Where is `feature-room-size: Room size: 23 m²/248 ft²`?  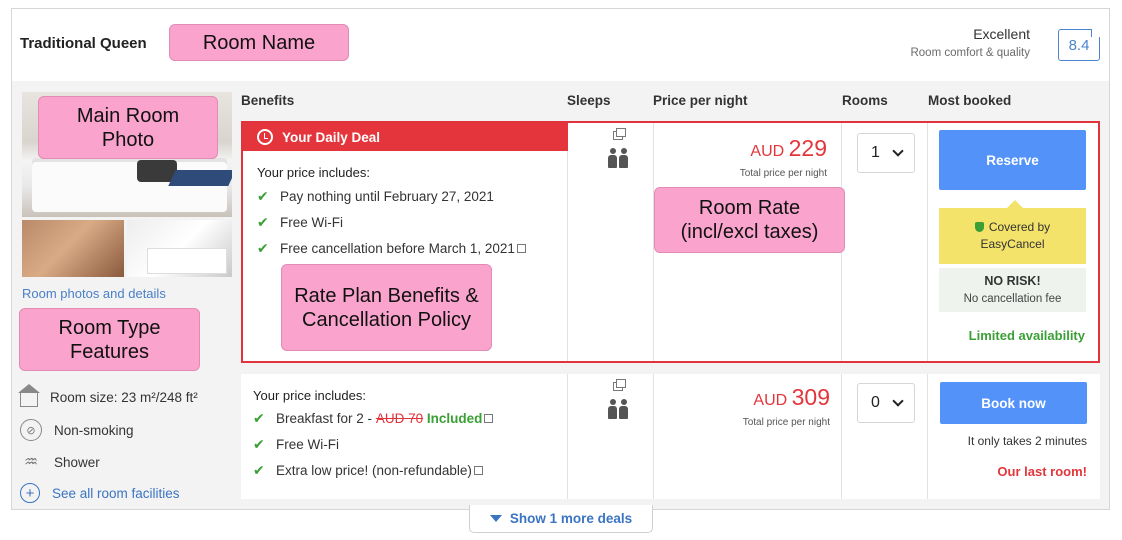 feature-room-size: Room size: 23 m²/248 ft² is located at coordinates (108, 395).